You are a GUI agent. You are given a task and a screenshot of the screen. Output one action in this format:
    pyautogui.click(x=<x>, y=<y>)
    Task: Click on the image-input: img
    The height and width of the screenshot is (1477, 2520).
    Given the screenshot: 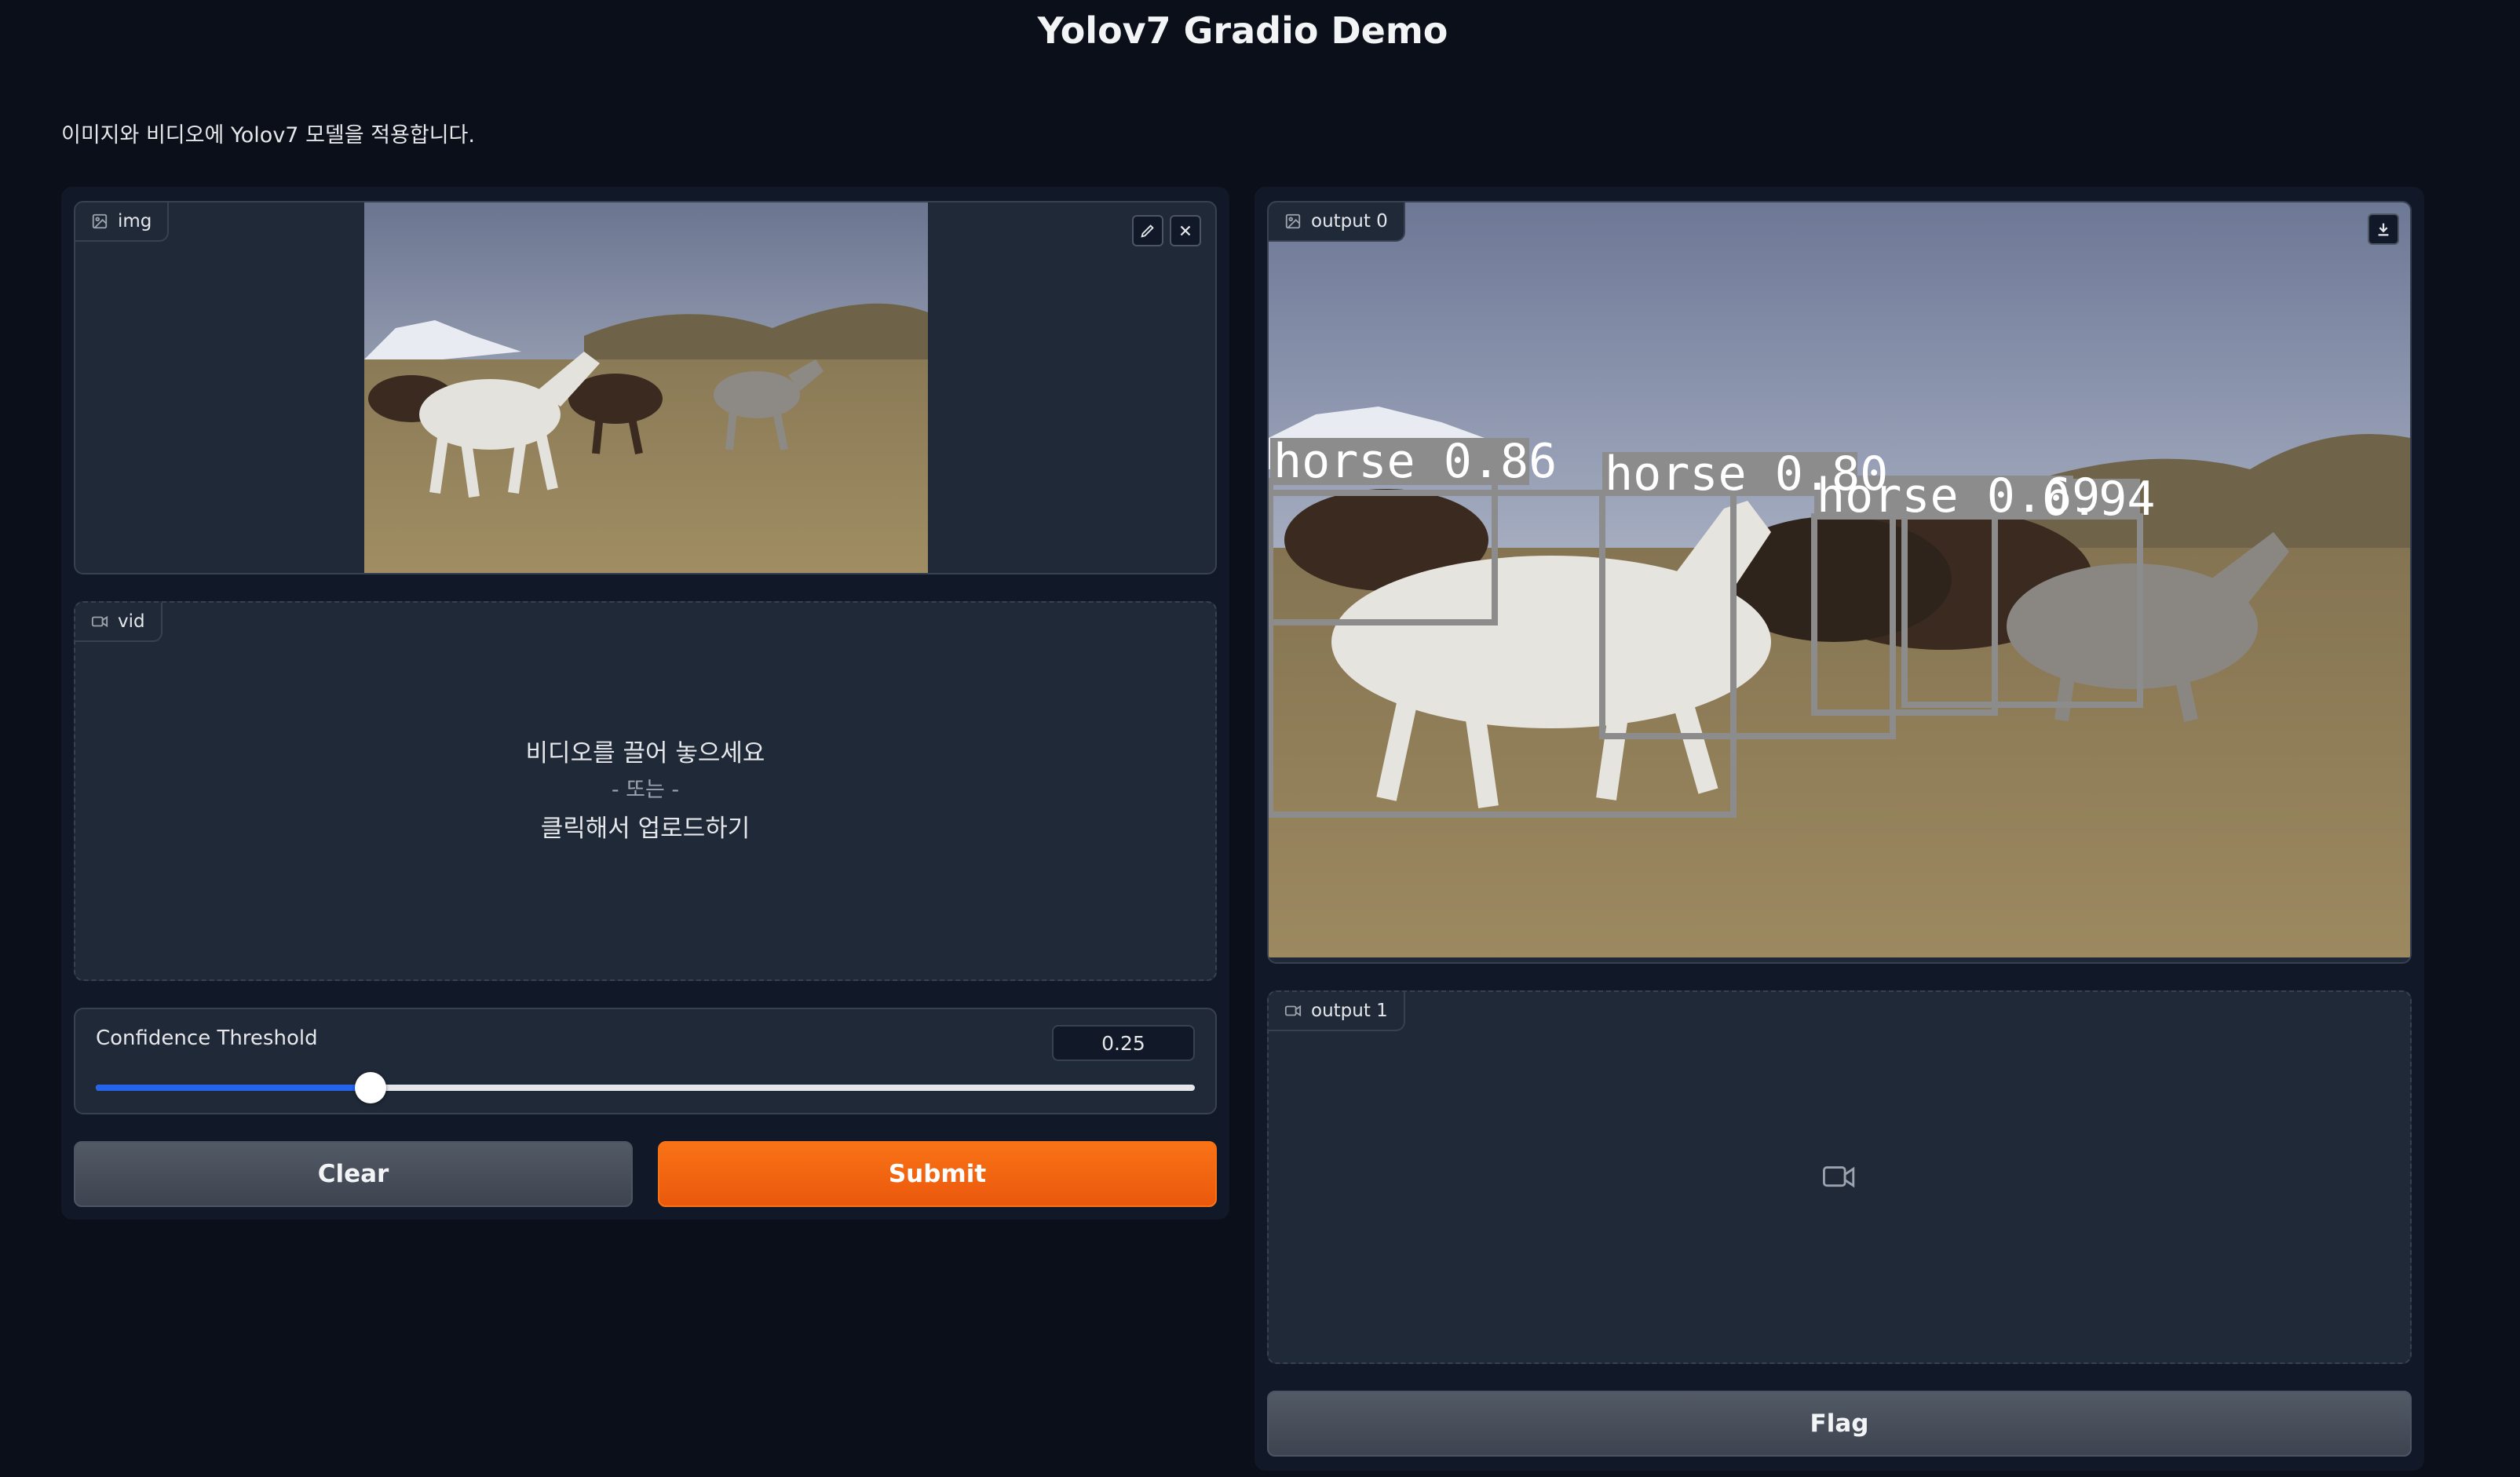 What is the action you would take?
    pyautogui.click(x=645, y=387)
    